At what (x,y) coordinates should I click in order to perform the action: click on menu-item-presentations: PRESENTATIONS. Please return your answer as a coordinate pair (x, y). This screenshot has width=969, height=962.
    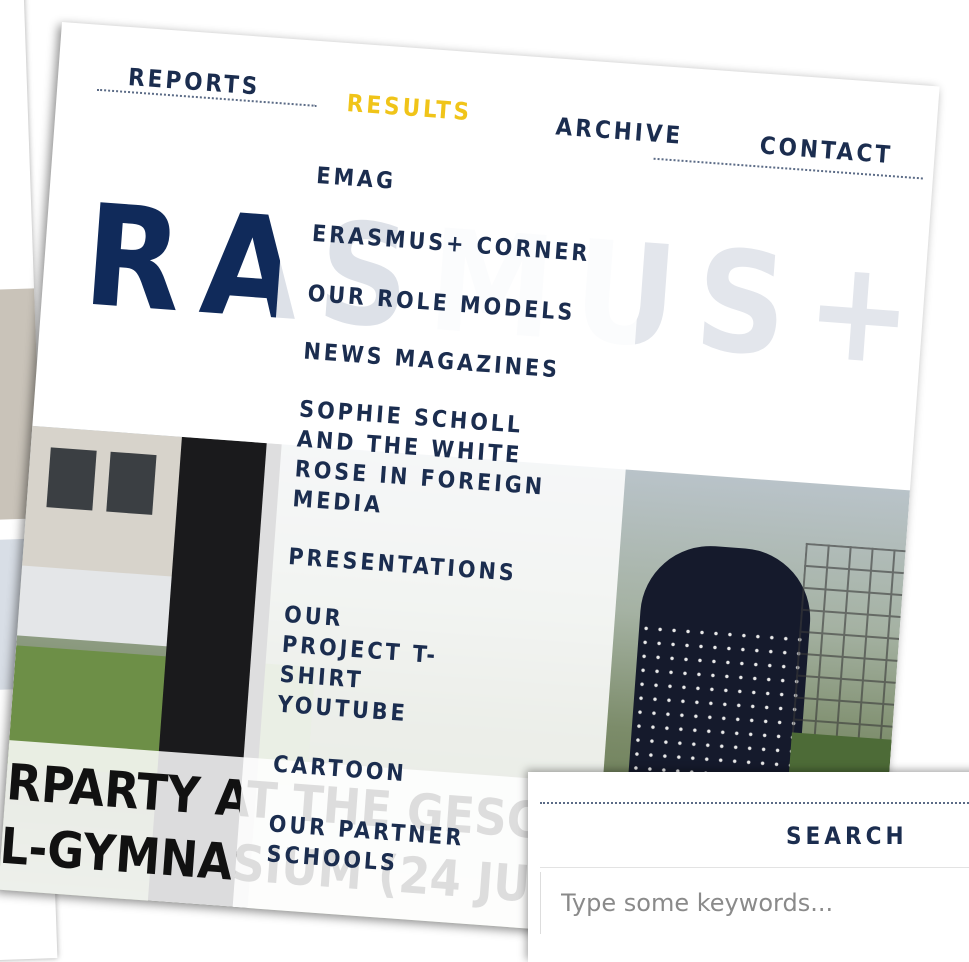
    Looking at the image, I should click on (437, 568).